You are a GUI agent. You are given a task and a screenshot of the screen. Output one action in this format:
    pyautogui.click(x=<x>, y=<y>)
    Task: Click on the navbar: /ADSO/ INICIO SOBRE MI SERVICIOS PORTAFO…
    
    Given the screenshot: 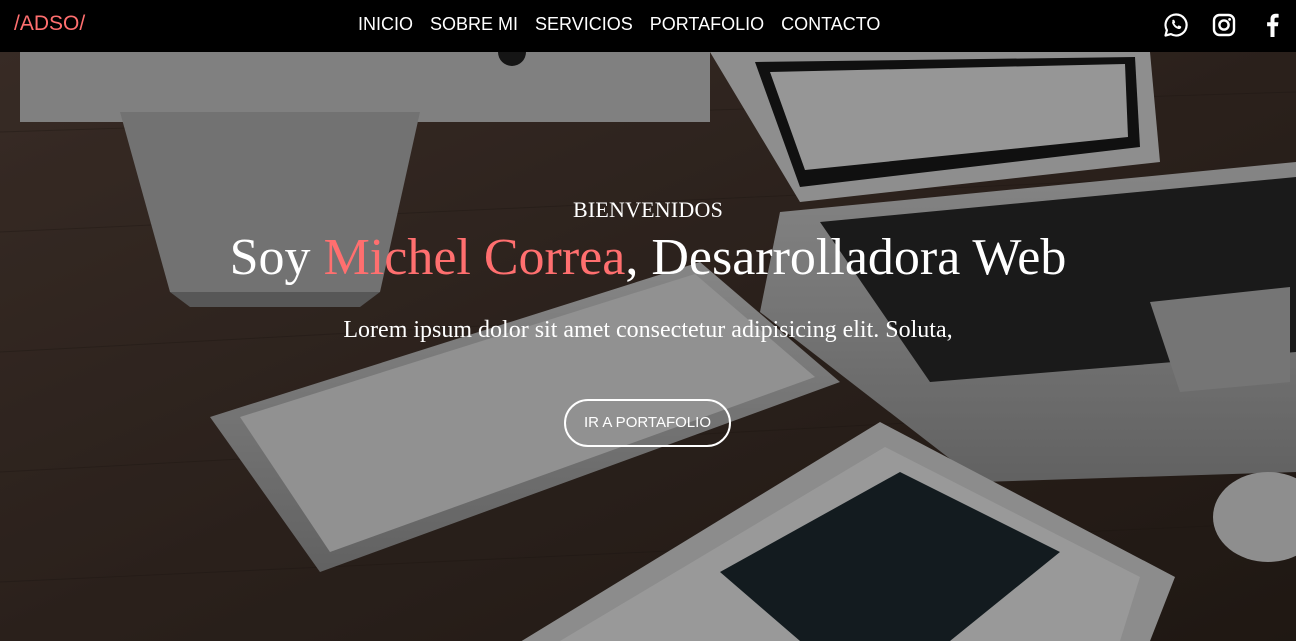 What is the action you would take?
    pyautogui.click(x=648, y=26)
    